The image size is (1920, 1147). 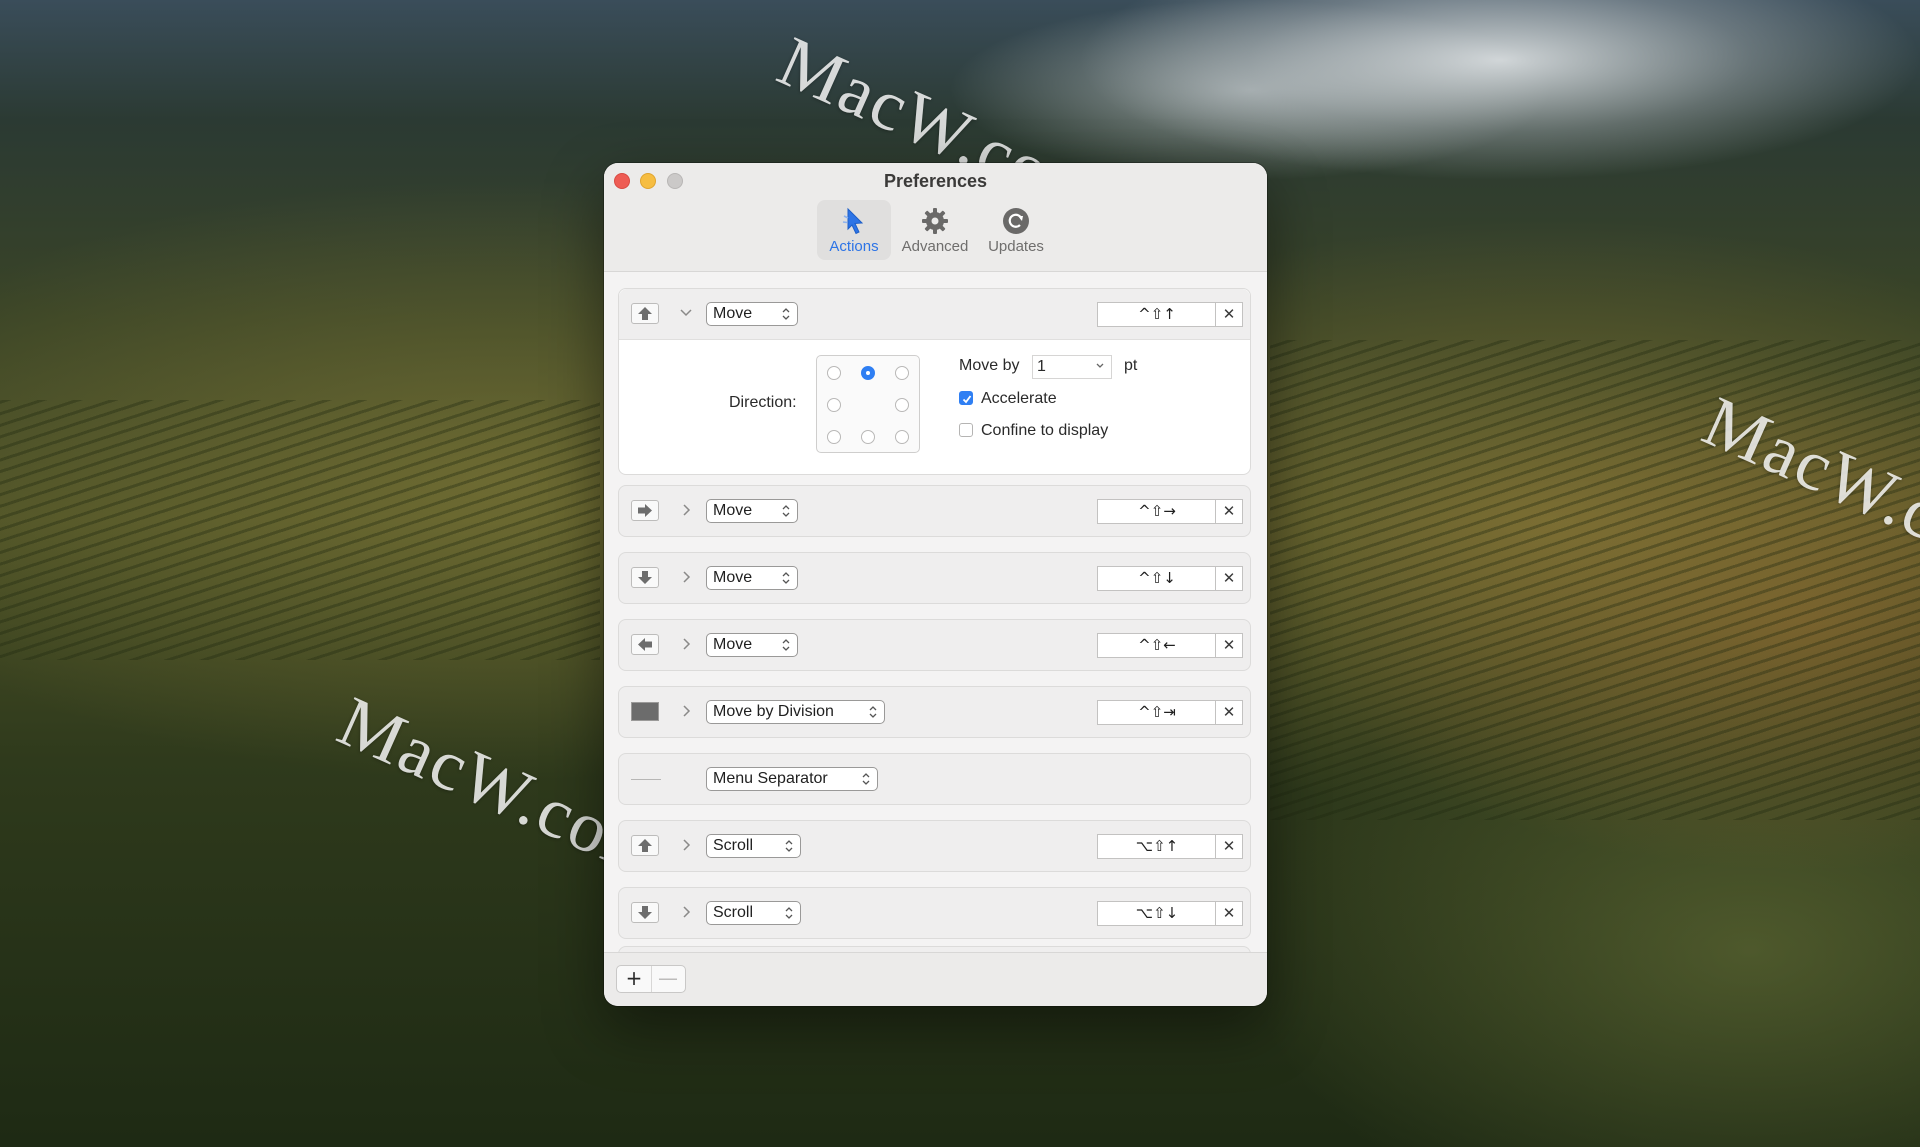 I want to click on shortcut-recorder: ^⇧↑ ✕, so click(x=1170, y=314).